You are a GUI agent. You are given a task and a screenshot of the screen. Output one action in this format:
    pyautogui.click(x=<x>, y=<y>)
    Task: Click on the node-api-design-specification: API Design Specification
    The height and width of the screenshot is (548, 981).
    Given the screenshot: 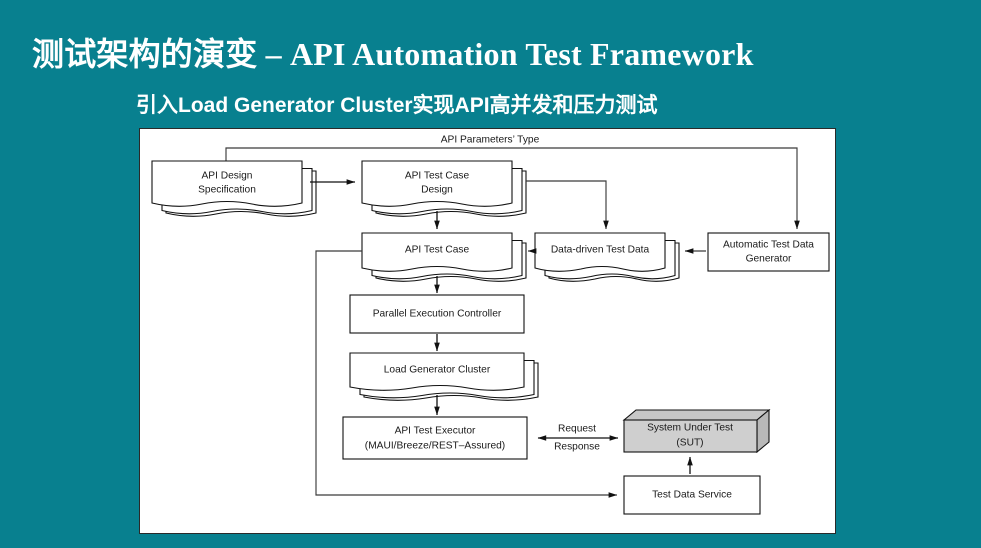 What is the action you would take?
    pyautogui.click(x=234, y=188)
    